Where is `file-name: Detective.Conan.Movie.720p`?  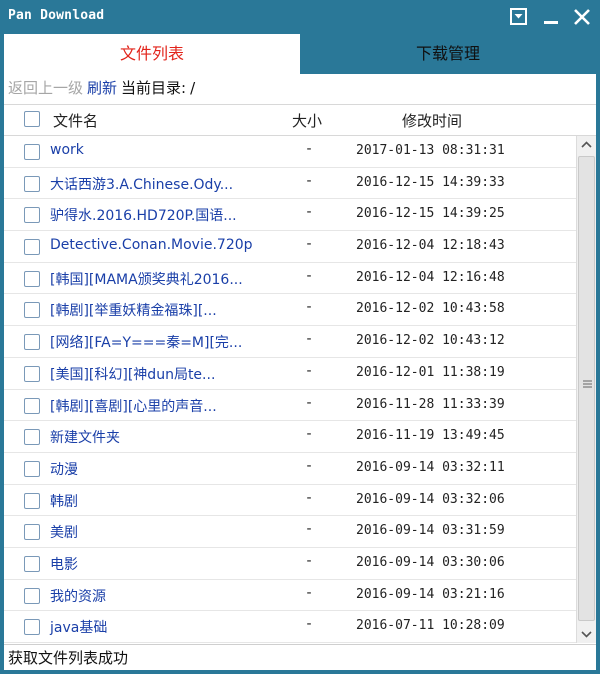
file-name: Detective.Conan.Movie.720p is located at coordinates (151, 245).